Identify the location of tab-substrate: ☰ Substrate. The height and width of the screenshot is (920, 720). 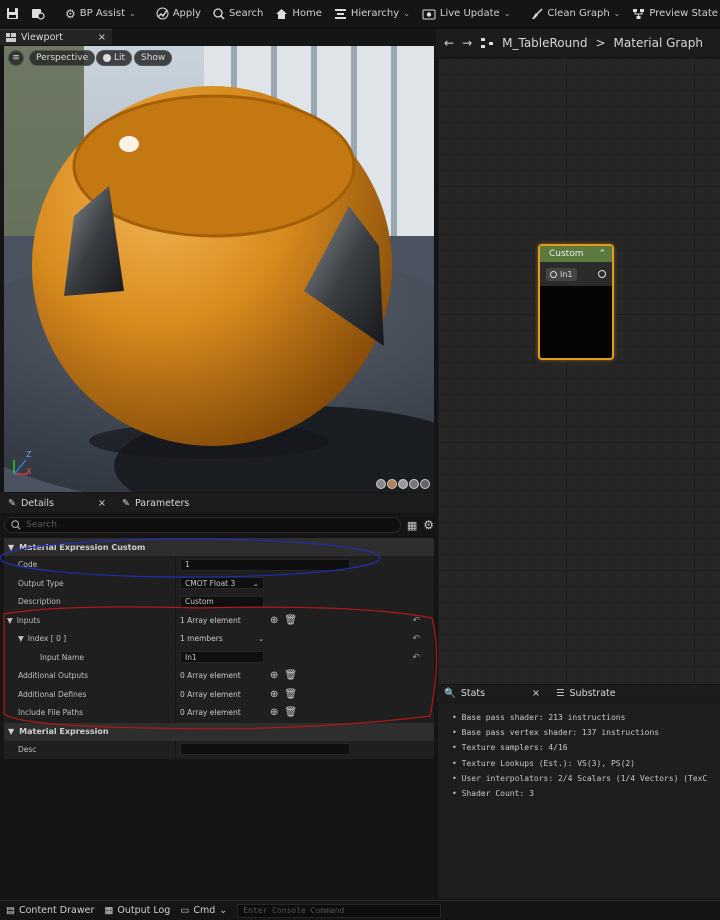
(586, 693).